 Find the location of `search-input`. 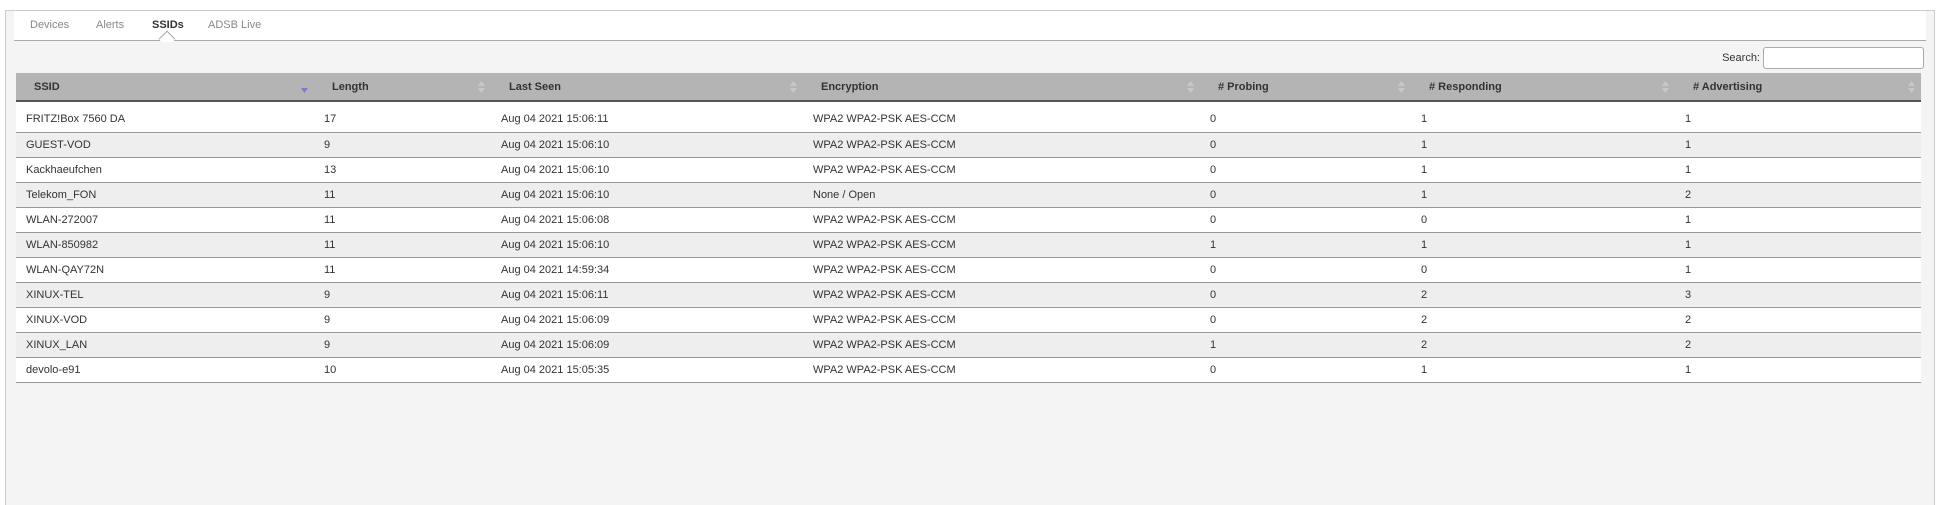

search-input is located at coordinates (1843, 58).